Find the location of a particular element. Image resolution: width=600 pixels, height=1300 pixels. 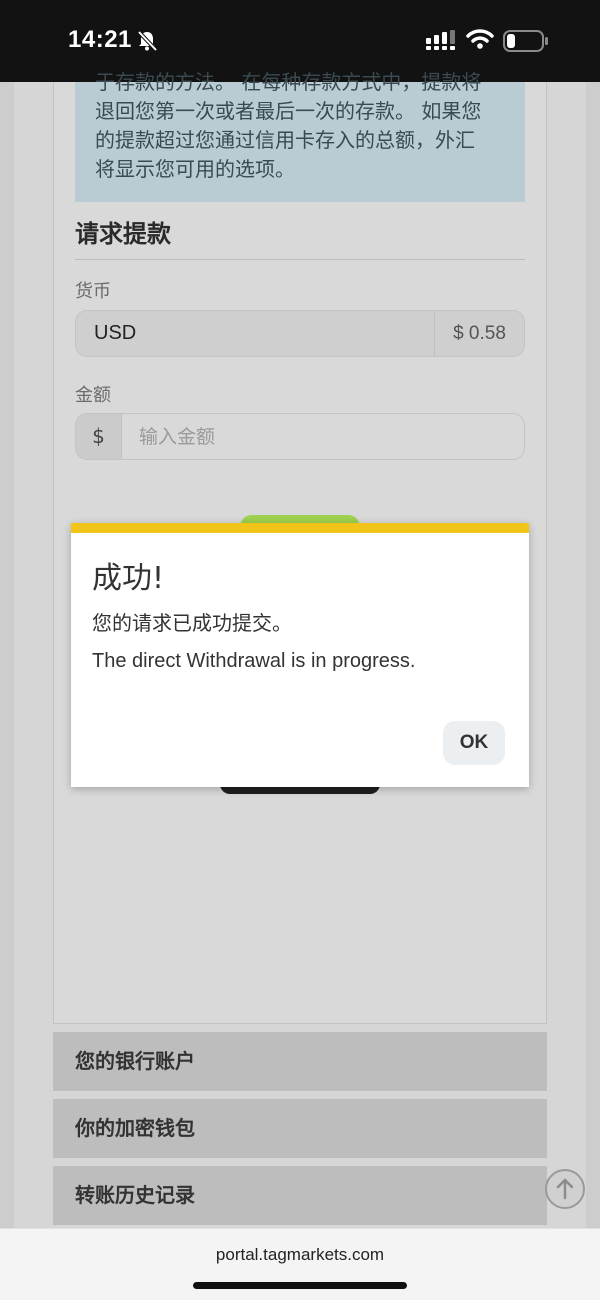

dialog-message-en: The direct Withdrawal is in progress. is located at coordinates (254, 661).